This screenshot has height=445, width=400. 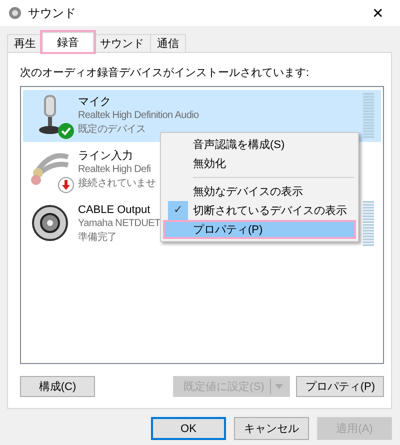 What do you see at coordinates (114, 210) in the screenshot?
I see `device-name: CABLE Output` at bounding box center [114, 210].